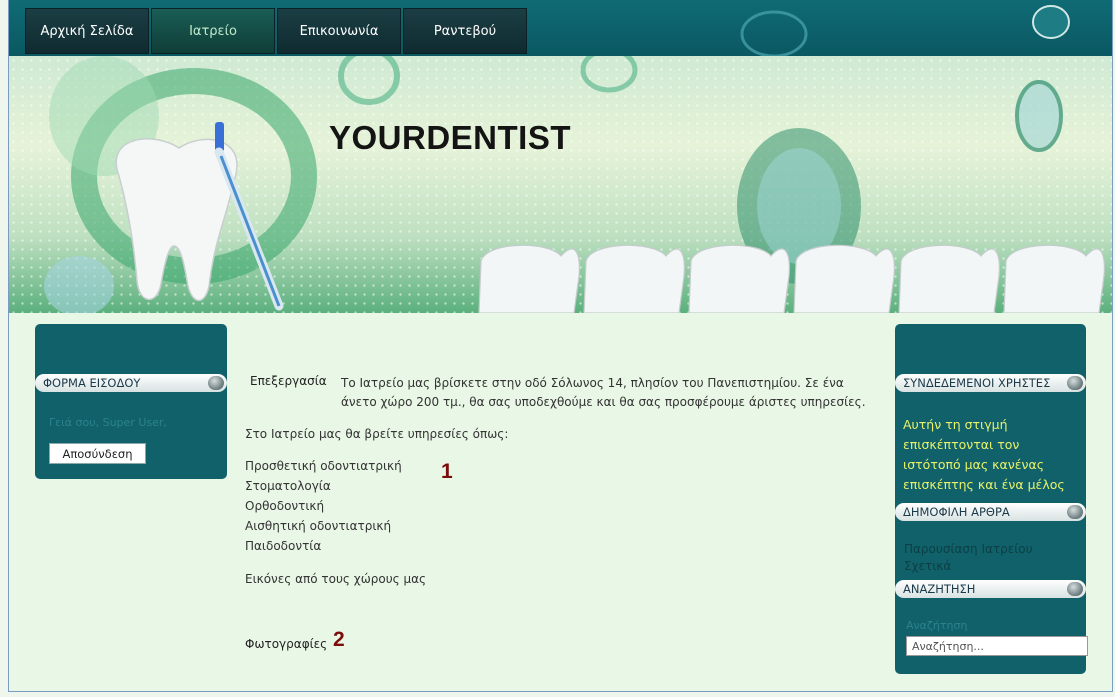  Describe the element at coordinates (968, 549) in the screenshot. I see `popular-article-link: Παρουσίαση Ιατρείου` at that location.